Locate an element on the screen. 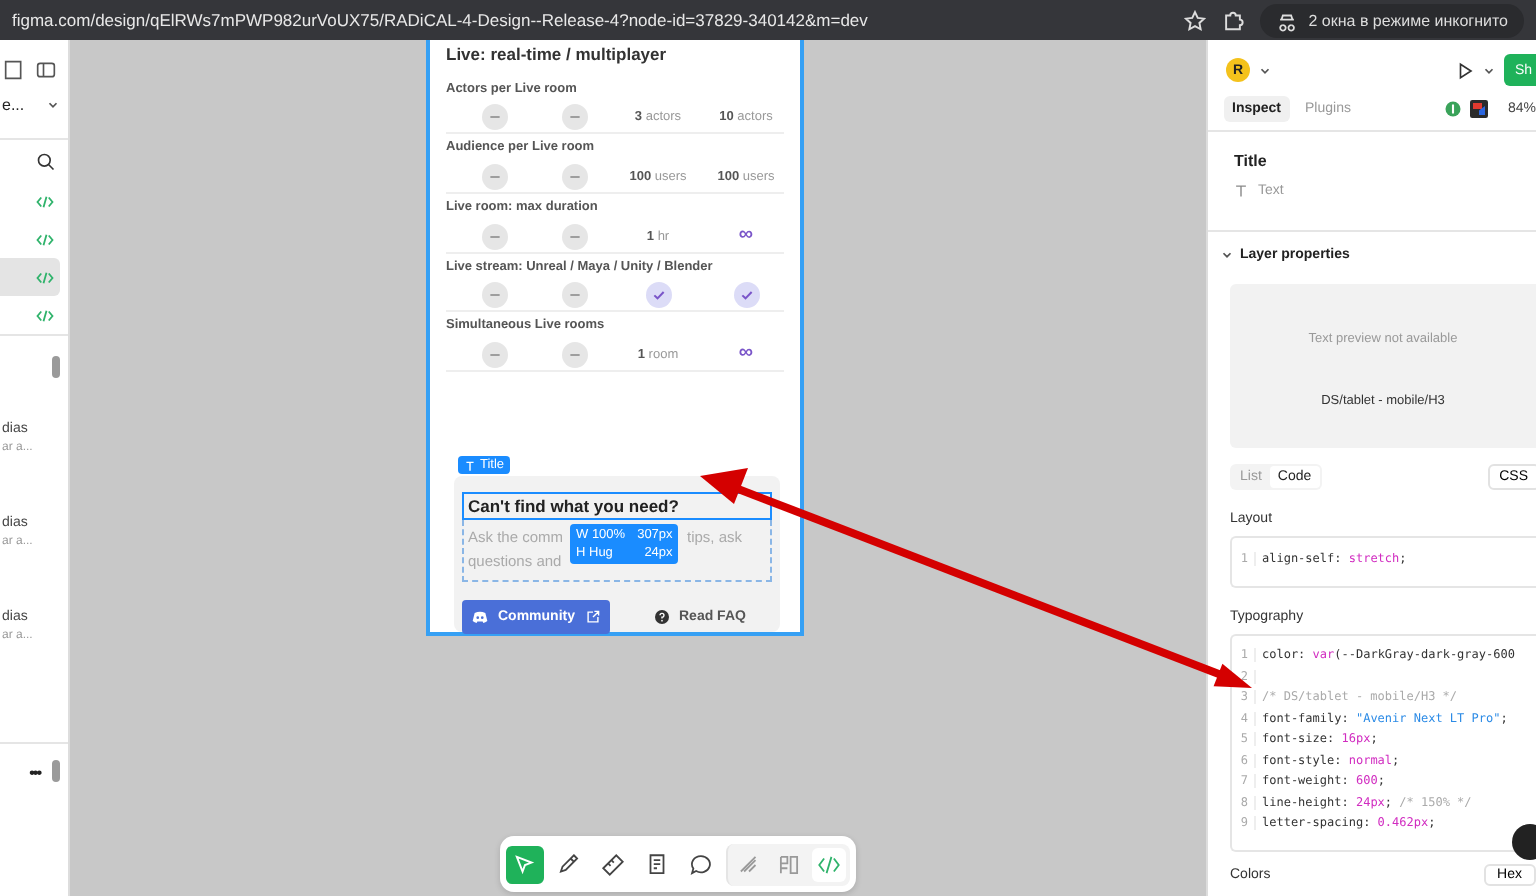 This screenshot has width=1536, height=896. address-bar: figma.com/design/qElRWs7mPWP982urVoUX75/RADiCAL-4-Design--Release-4?node-id=37829-340142&m=dev is located at coordinates (590, 20).